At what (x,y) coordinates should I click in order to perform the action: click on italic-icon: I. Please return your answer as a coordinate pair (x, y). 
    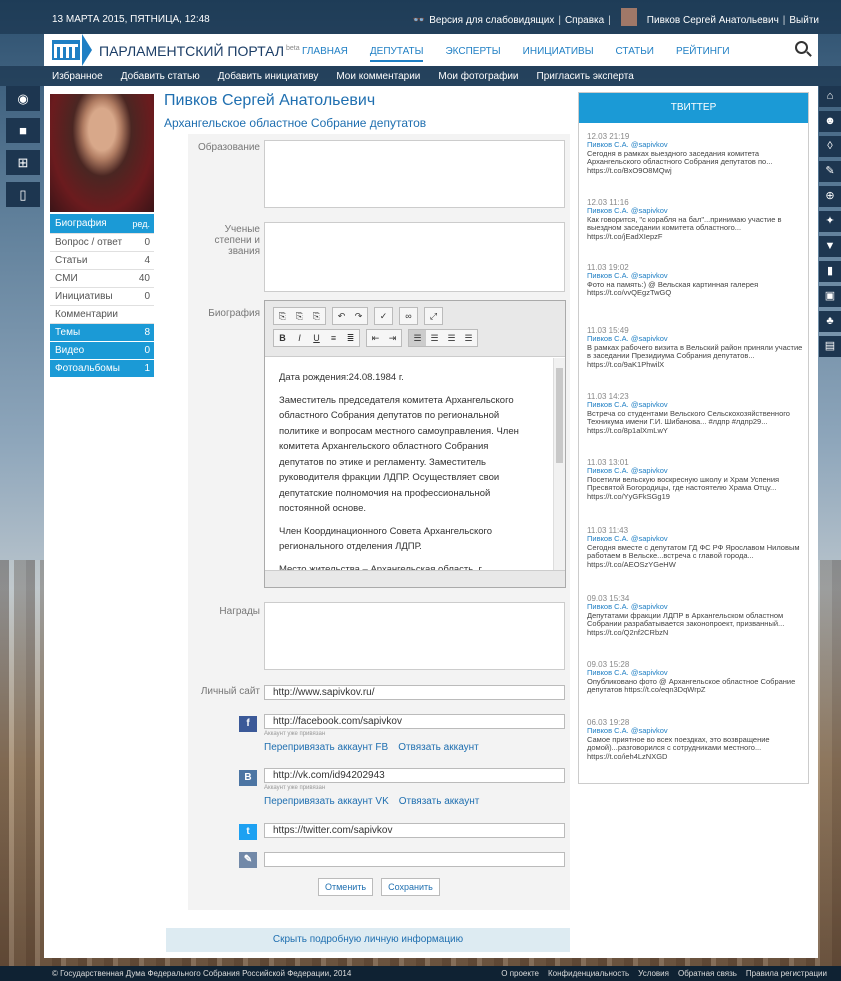
    Looking at the image, I should click on (299, 338).